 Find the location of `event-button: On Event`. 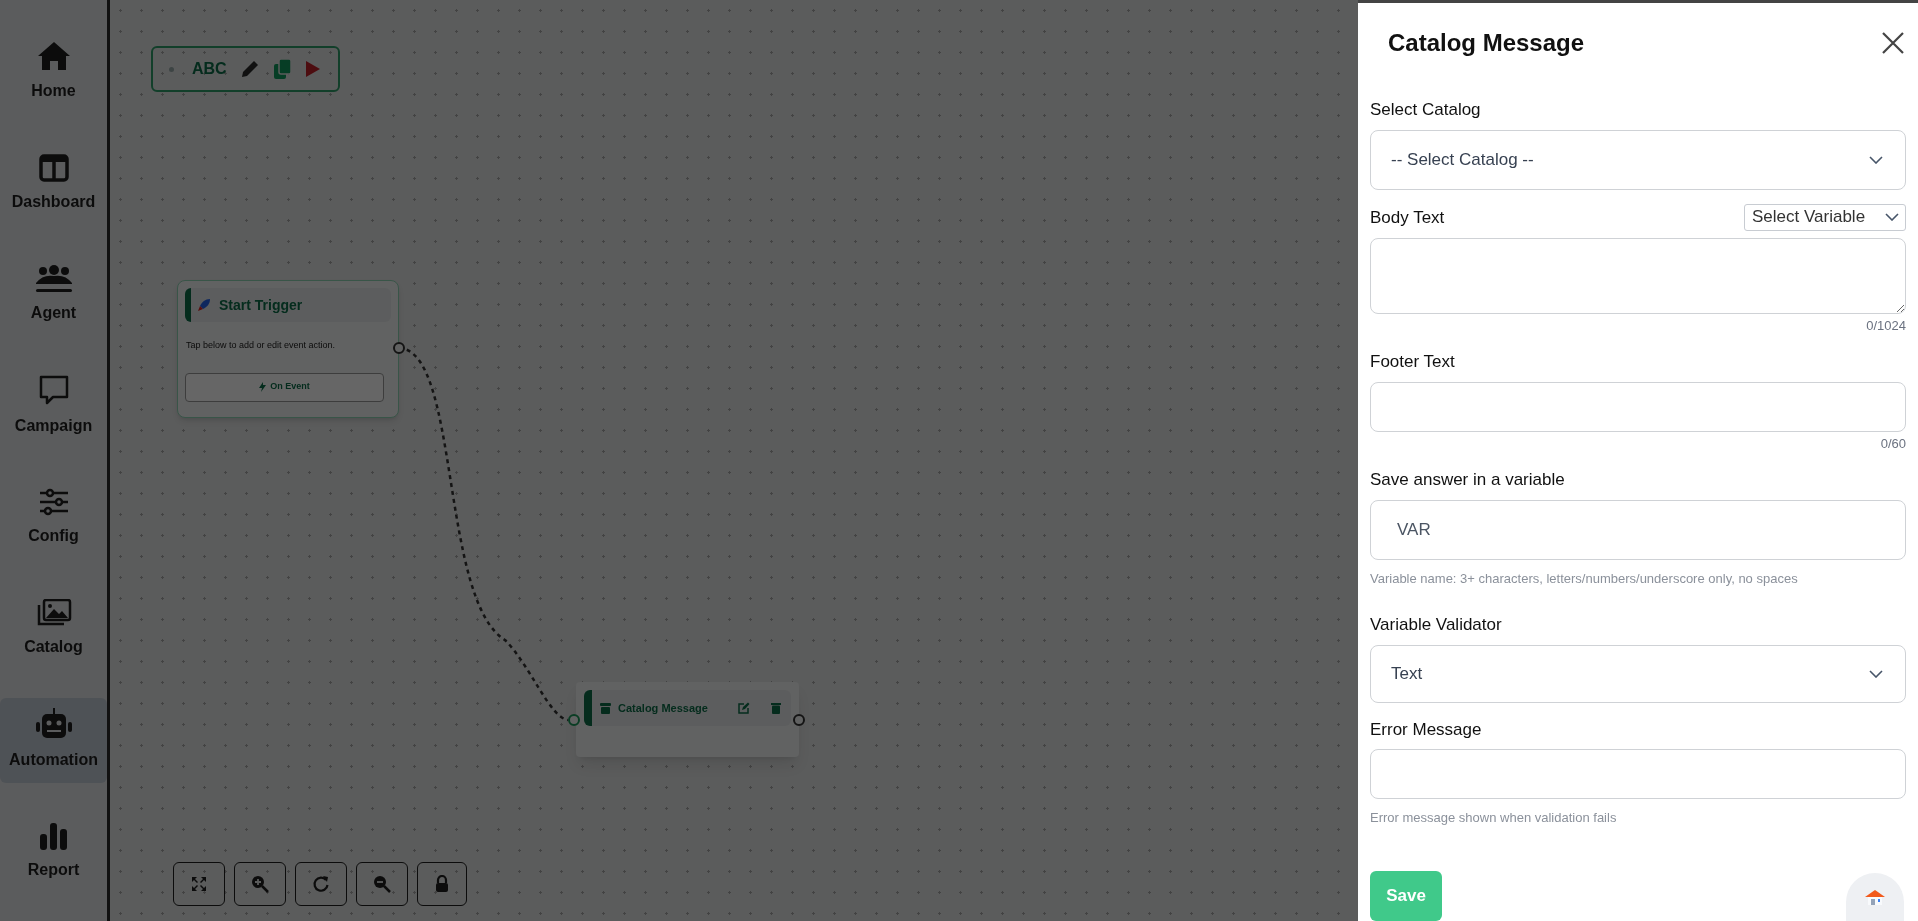

event-button: On Event is located at coordinates (284, 387).